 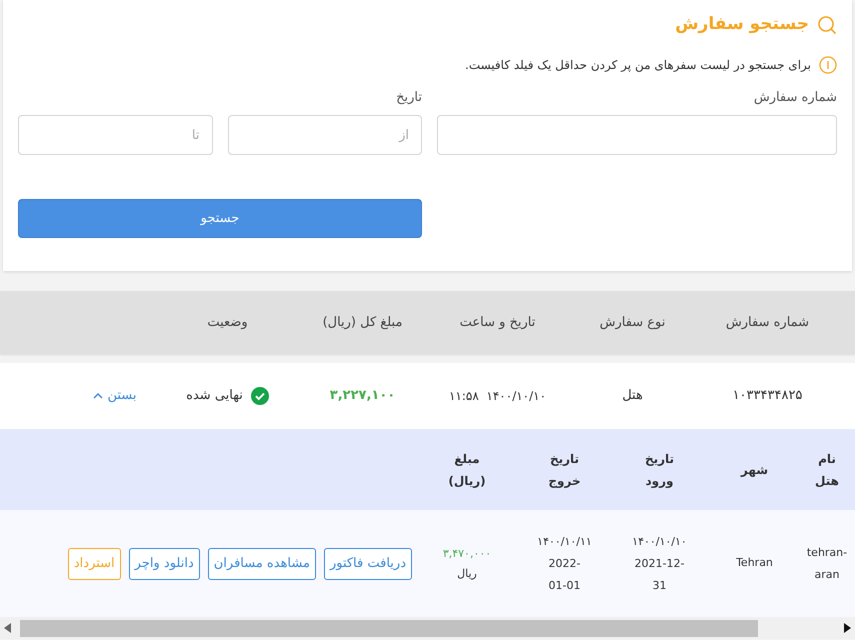 What do you see at coordinates (768, 396) in the screenshot?
I see `table-cell-text: ۱۰۳۳۴۳۴۸۲۵` at bounding box center [768, 396].